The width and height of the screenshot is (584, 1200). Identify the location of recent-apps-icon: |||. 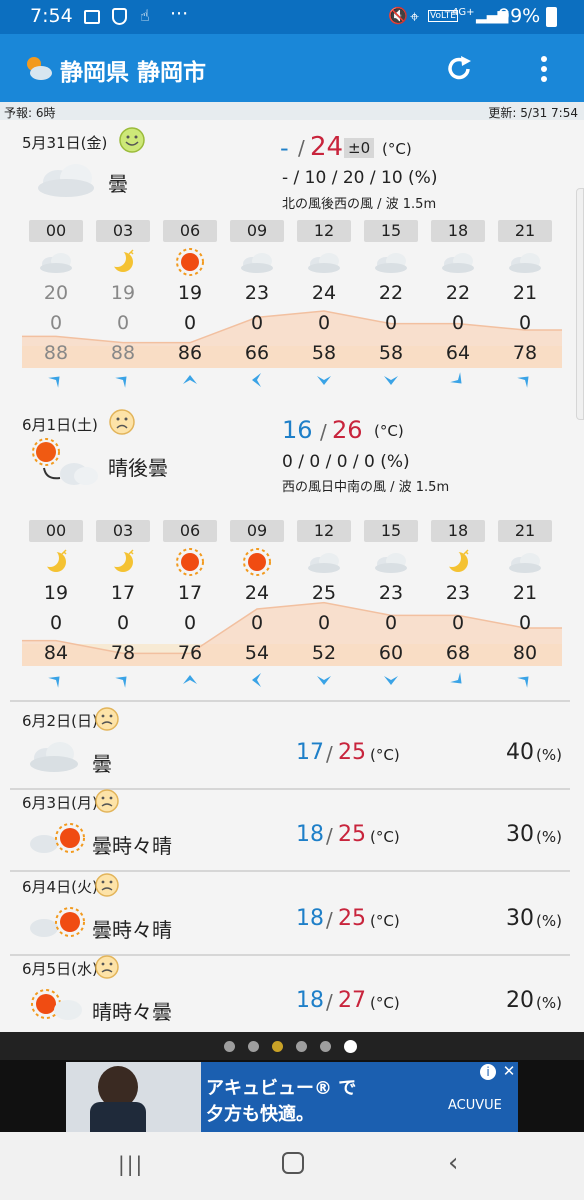
(131, 1164).